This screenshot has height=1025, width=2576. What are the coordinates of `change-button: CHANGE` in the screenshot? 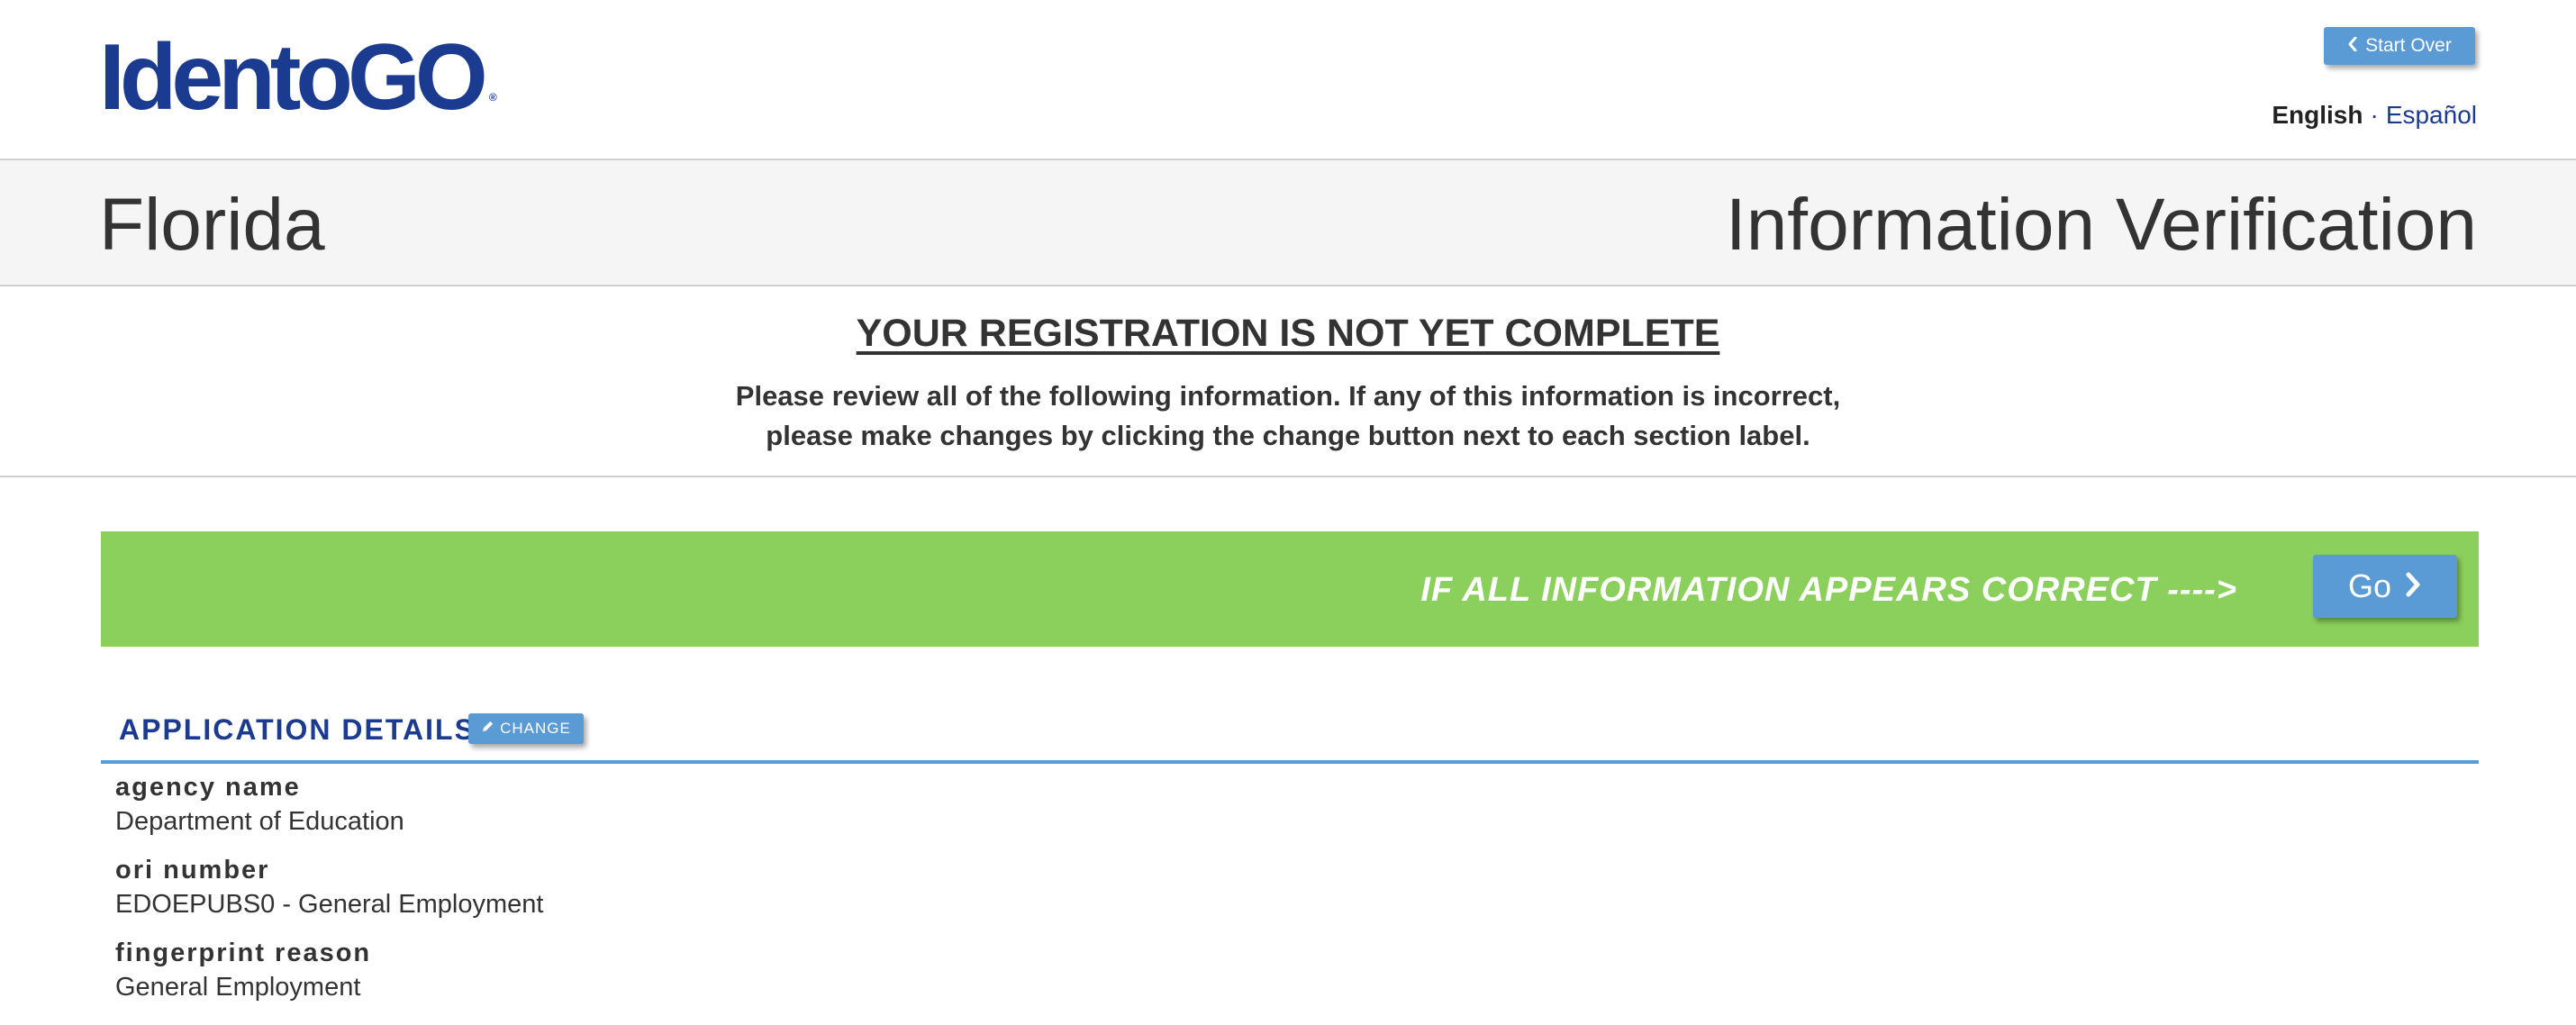 It's located at (526, 728).